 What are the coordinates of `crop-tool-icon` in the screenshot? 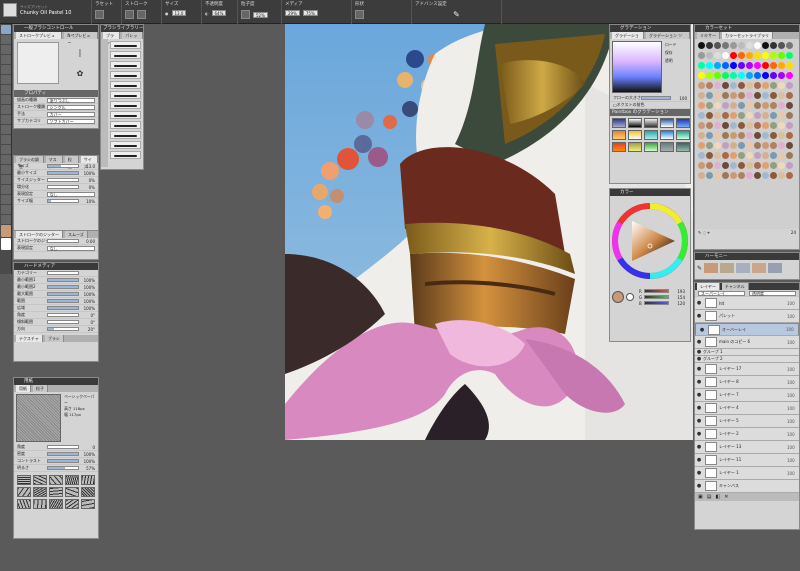 It's located at (6, 109).